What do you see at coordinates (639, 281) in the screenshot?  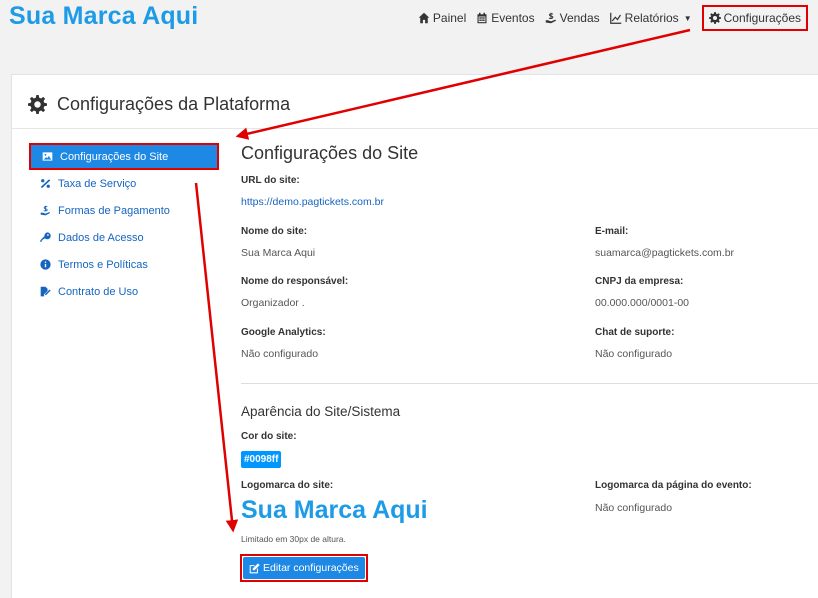 I see `cnpj-label: CNPJ da empresa:` at bounding box center [639, 281].